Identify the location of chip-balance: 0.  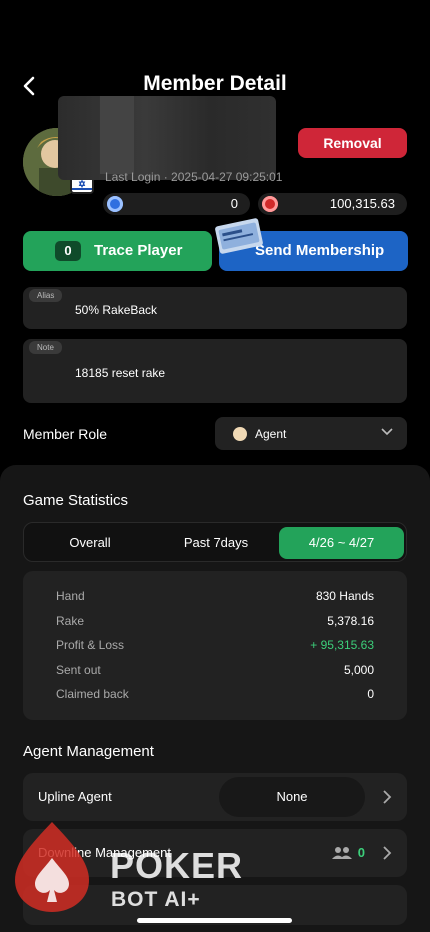
(176, 204).